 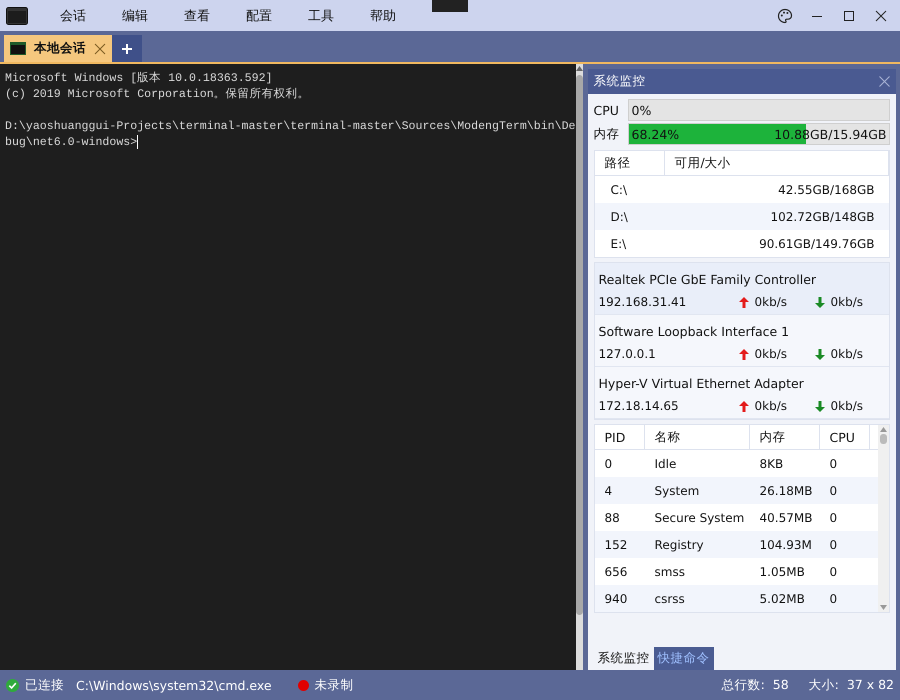 I want to click on table-cell-text: Registry, so click(x=679, y=545).